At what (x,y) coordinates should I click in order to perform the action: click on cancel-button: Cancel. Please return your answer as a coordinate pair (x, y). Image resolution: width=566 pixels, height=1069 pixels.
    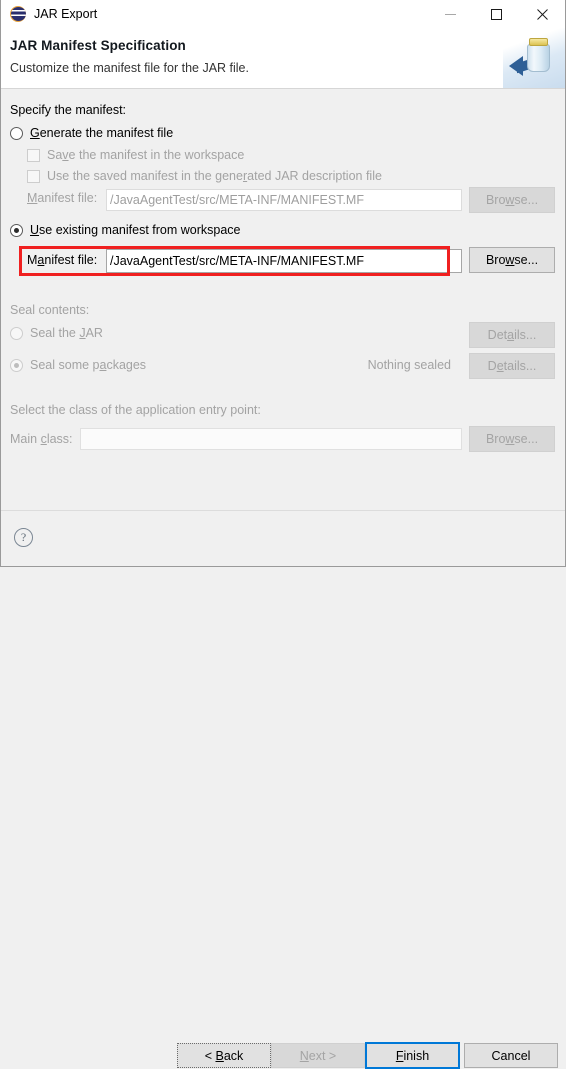
    Looking at the image, I should click on (511, 1055).